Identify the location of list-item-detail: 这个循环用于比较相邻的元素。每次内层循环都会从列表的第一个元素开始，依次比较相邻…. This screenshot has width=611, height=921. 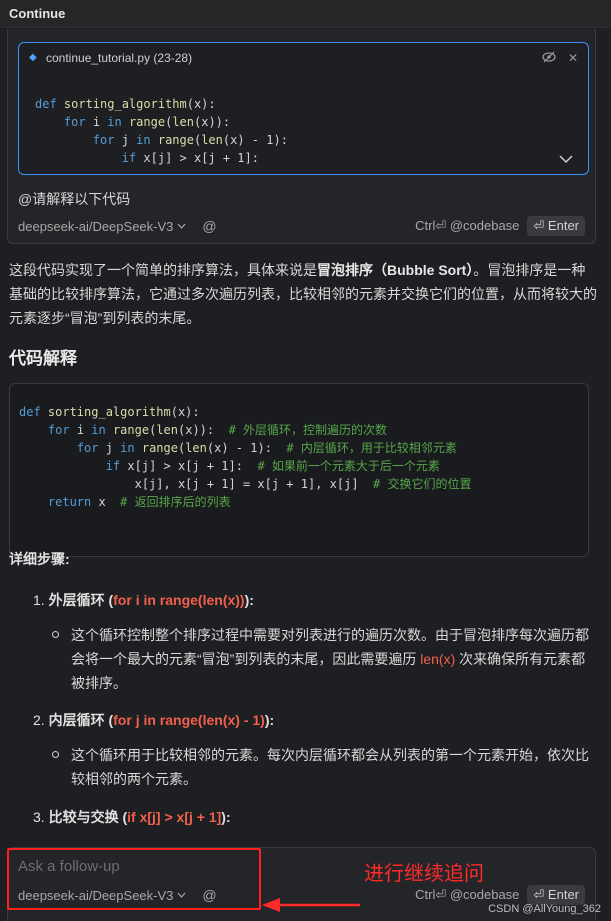
(321, 767).